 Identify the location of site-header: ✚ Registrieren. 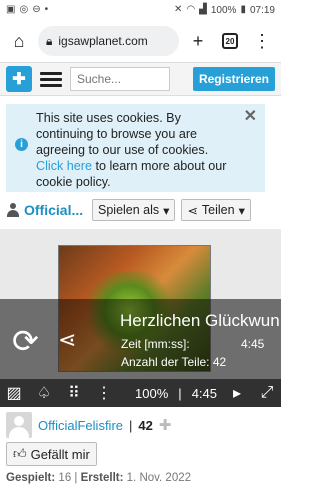
(140, 79).